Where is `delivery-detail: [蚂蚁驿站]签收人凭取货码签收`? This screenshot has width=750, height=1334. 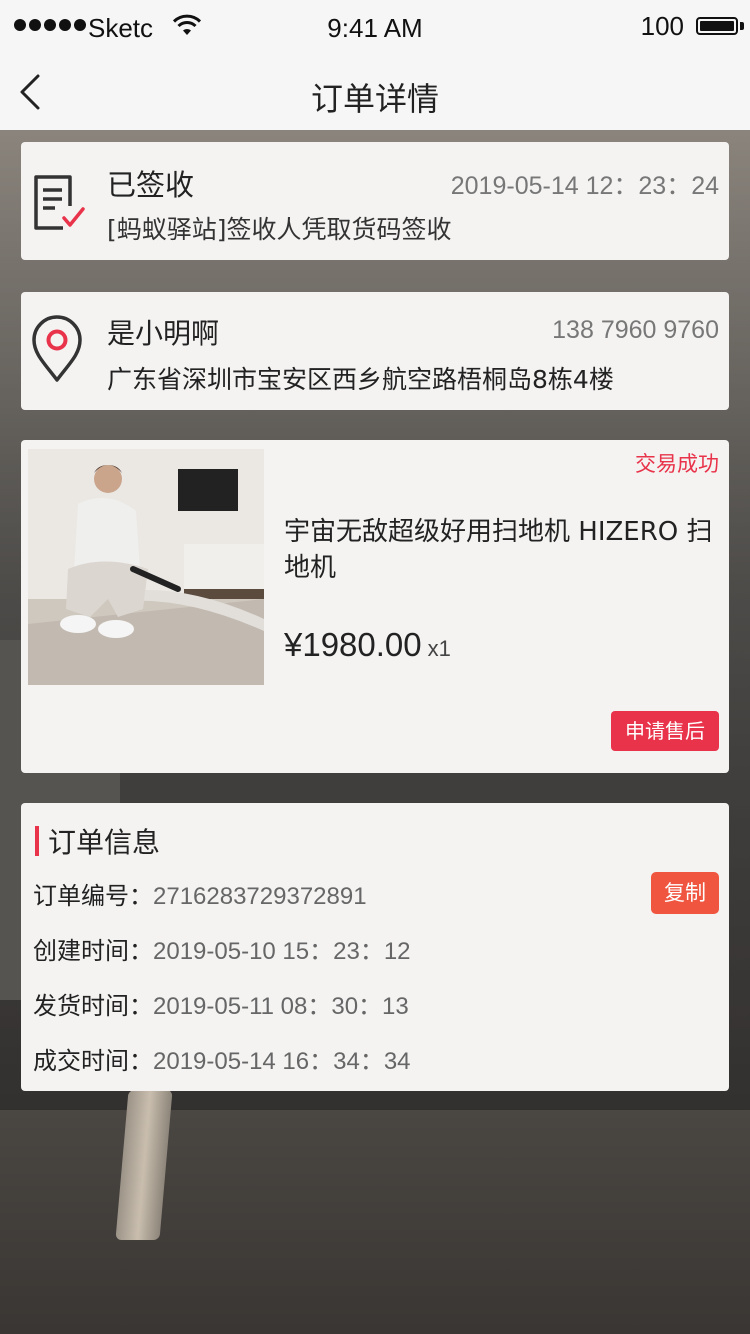 delivery-detail: [蚂蚁驿站]签收人凭取货码签收 is located at coordinates (279, 229).